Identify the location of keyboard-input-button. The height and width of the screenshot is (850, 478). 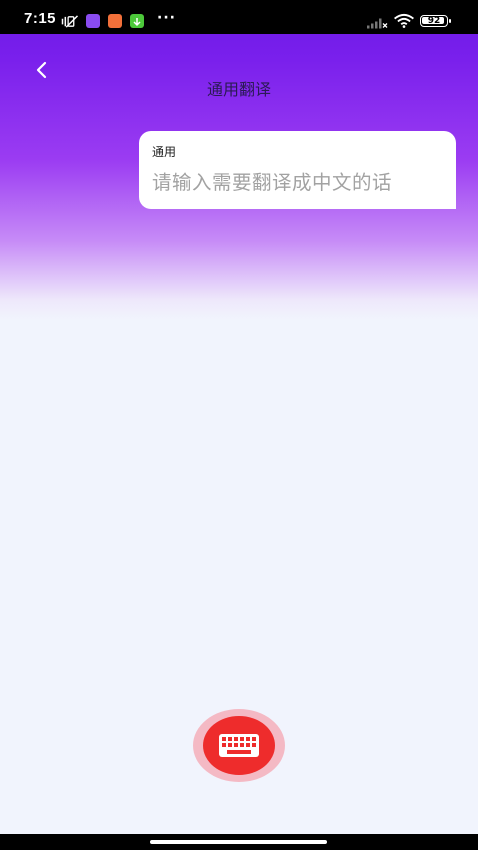
(239, 745).